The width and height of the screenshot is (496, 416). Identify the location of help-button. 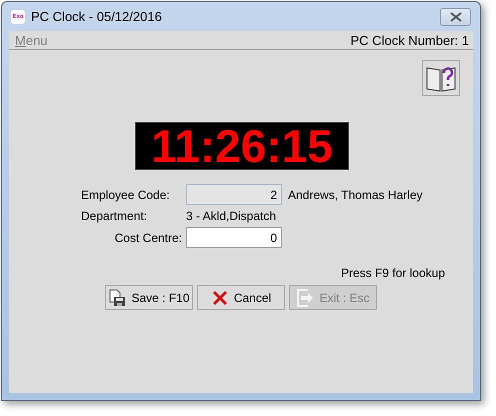
(441, 78).